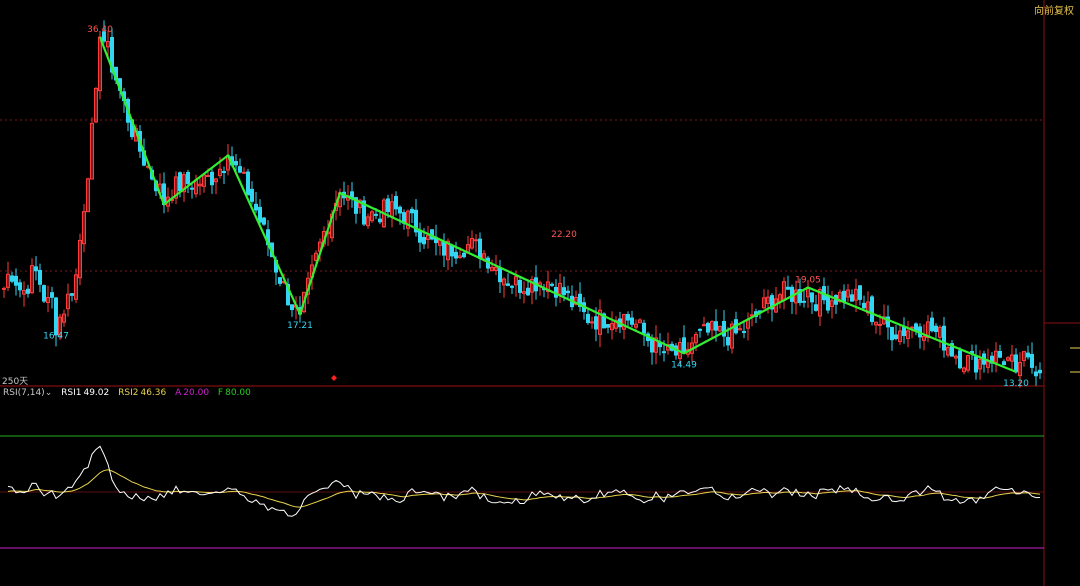 This screenshot has width=1080, height=586. Describe the element at coordinates (564, 235) in the screenshot. I see `price-label: 22.20` at that location.